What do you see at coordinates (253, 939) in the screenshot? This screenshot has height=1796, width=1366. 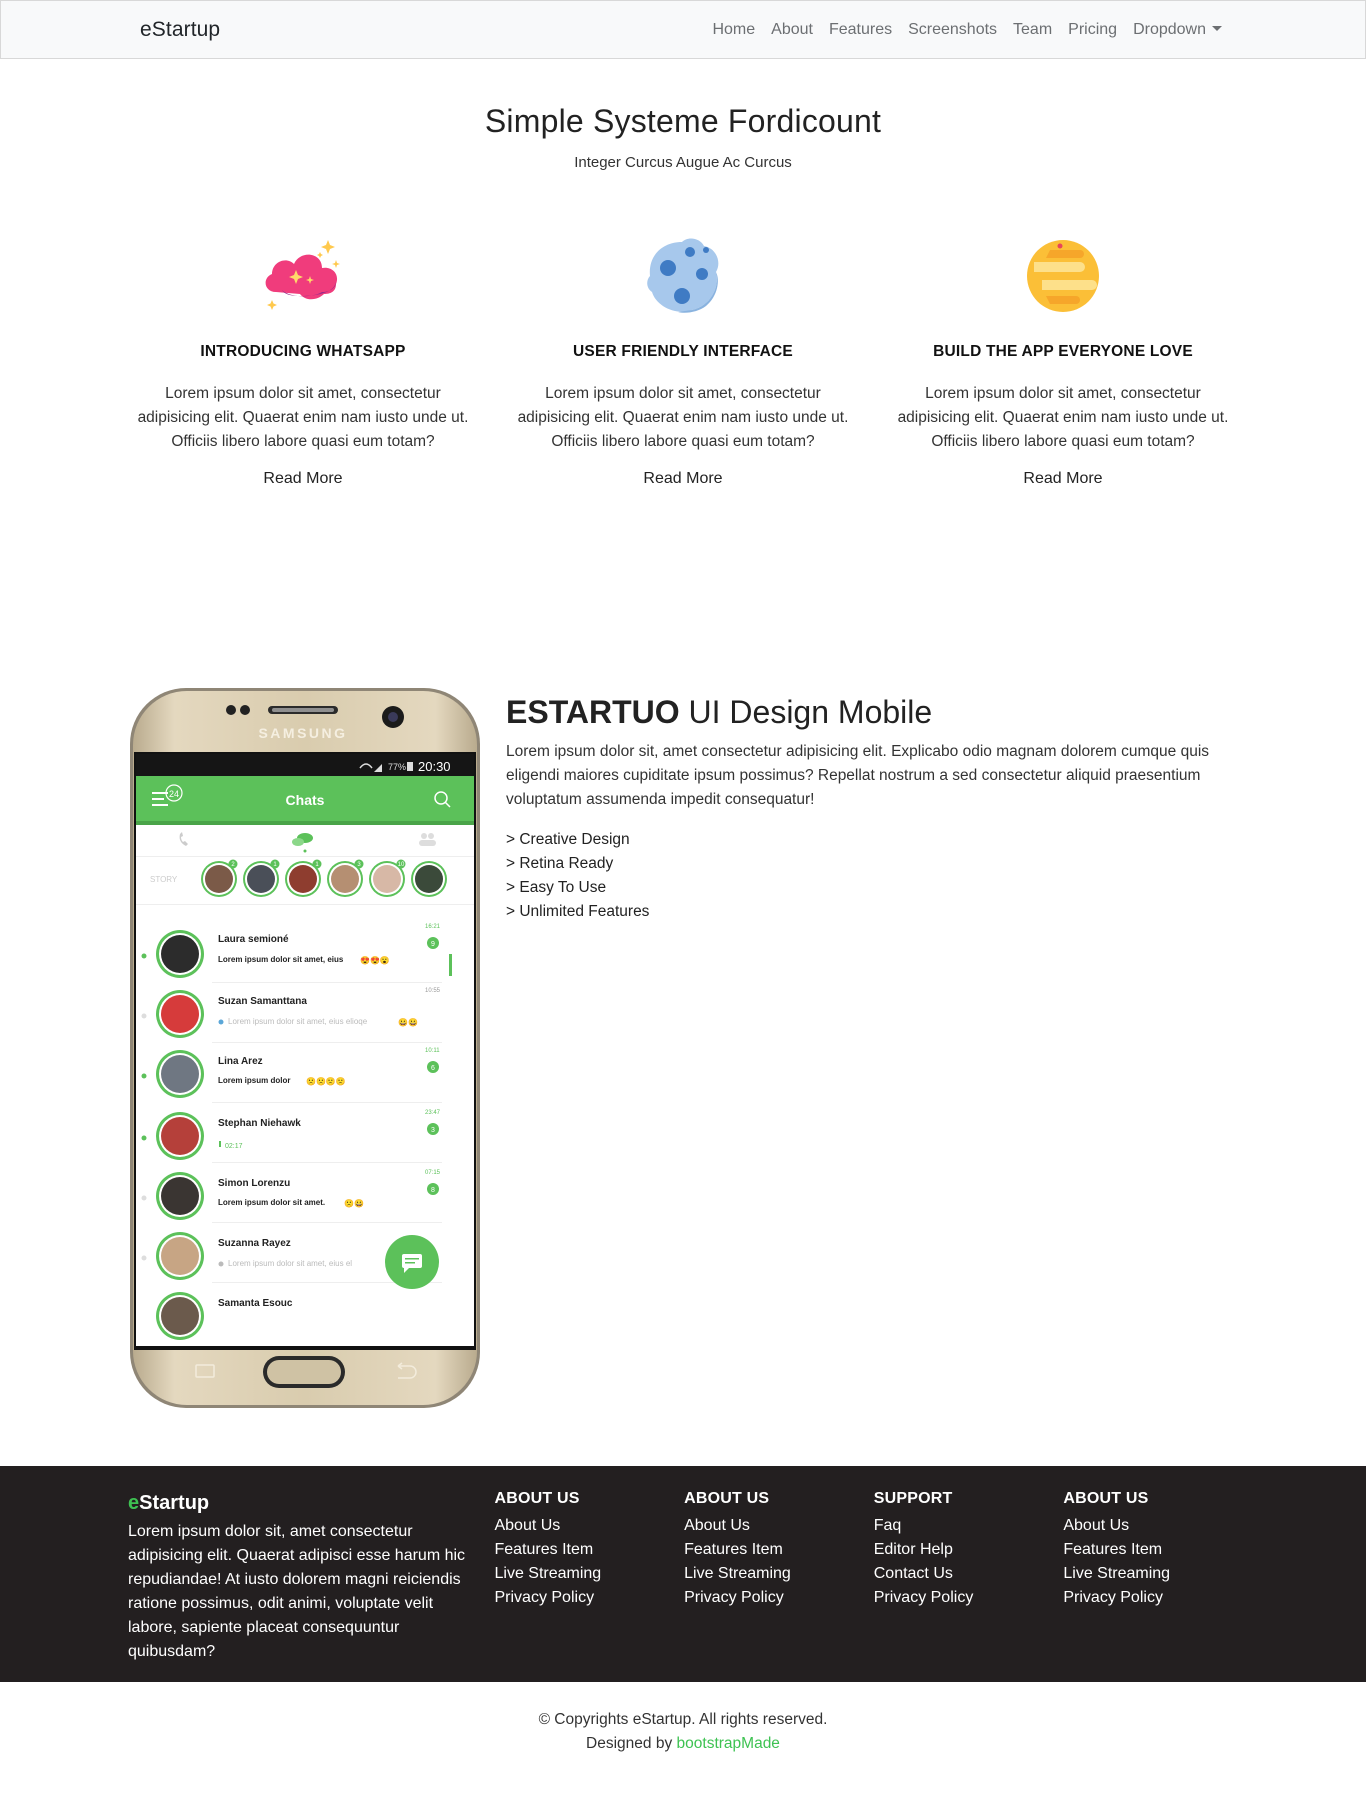 I see `chat-name: Laura semioné` at bounding box center [253, 939].